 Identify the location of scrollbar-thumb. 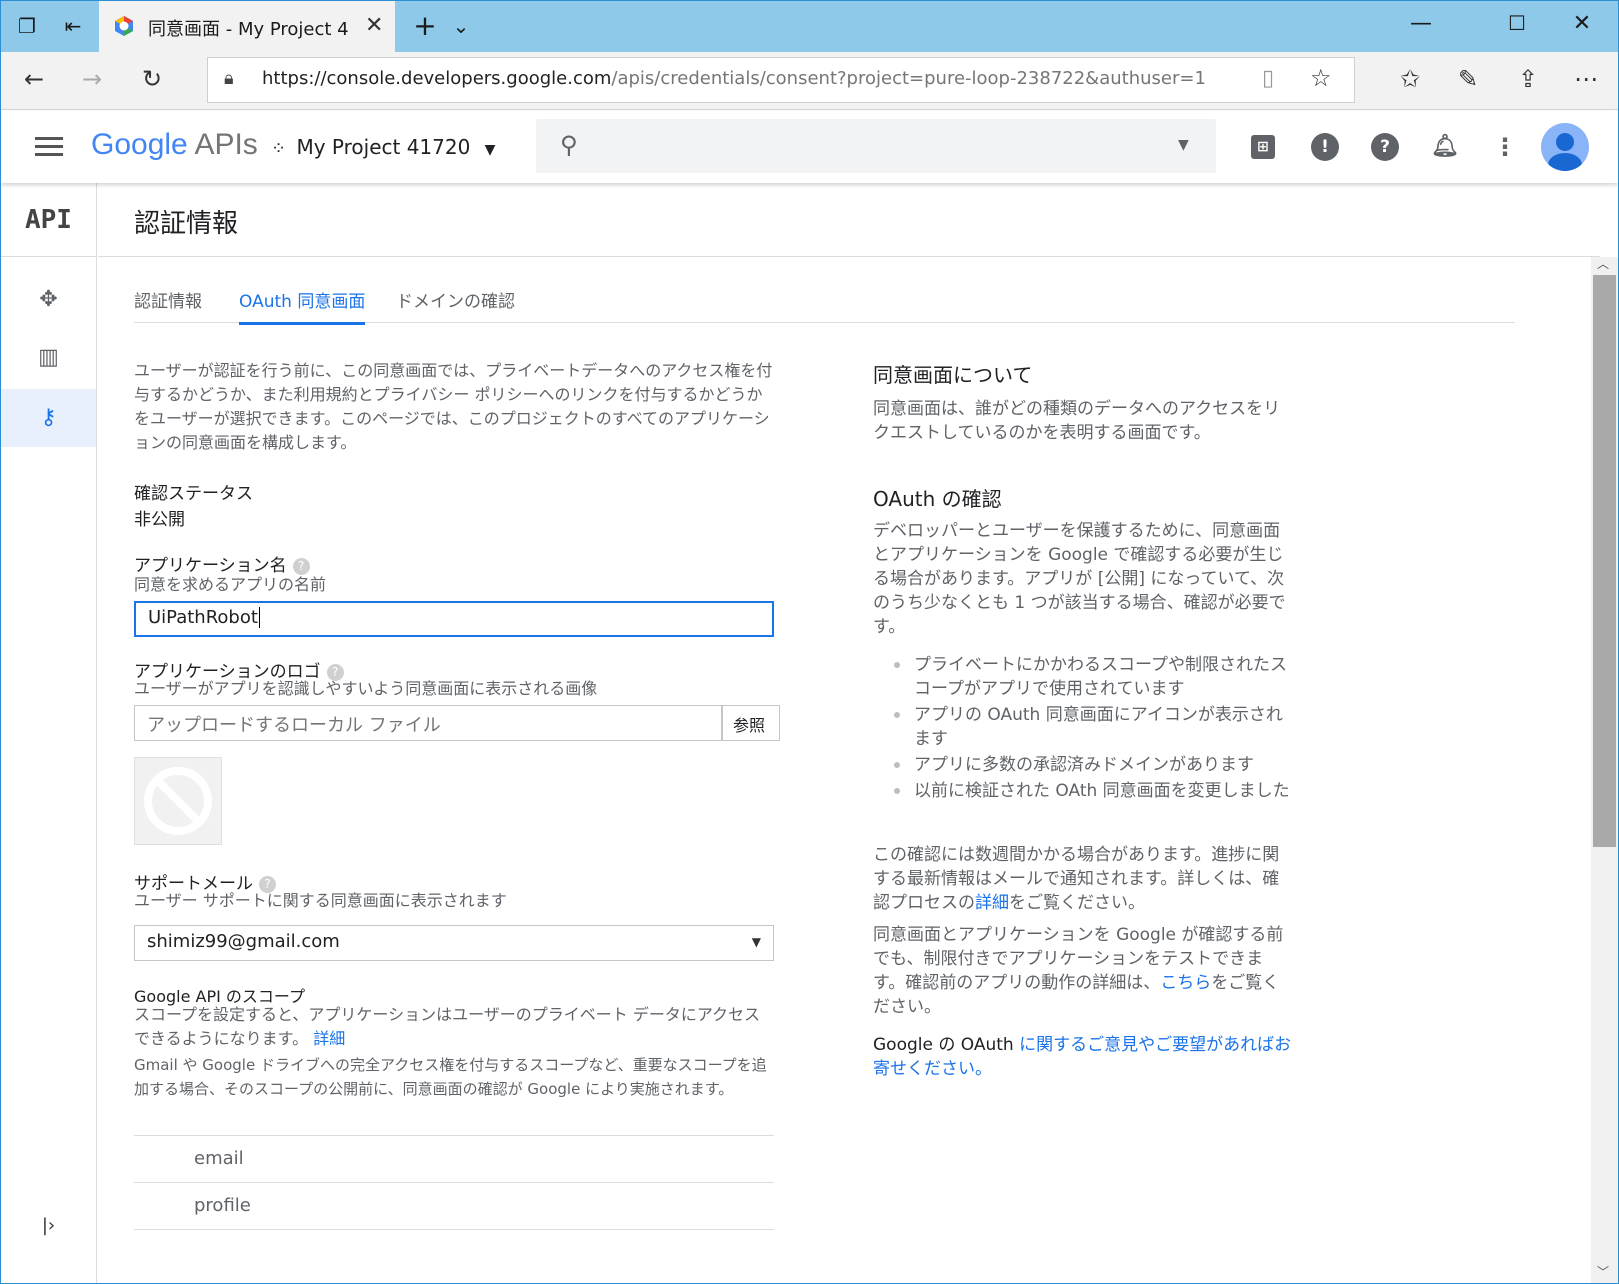
(1604, 561).